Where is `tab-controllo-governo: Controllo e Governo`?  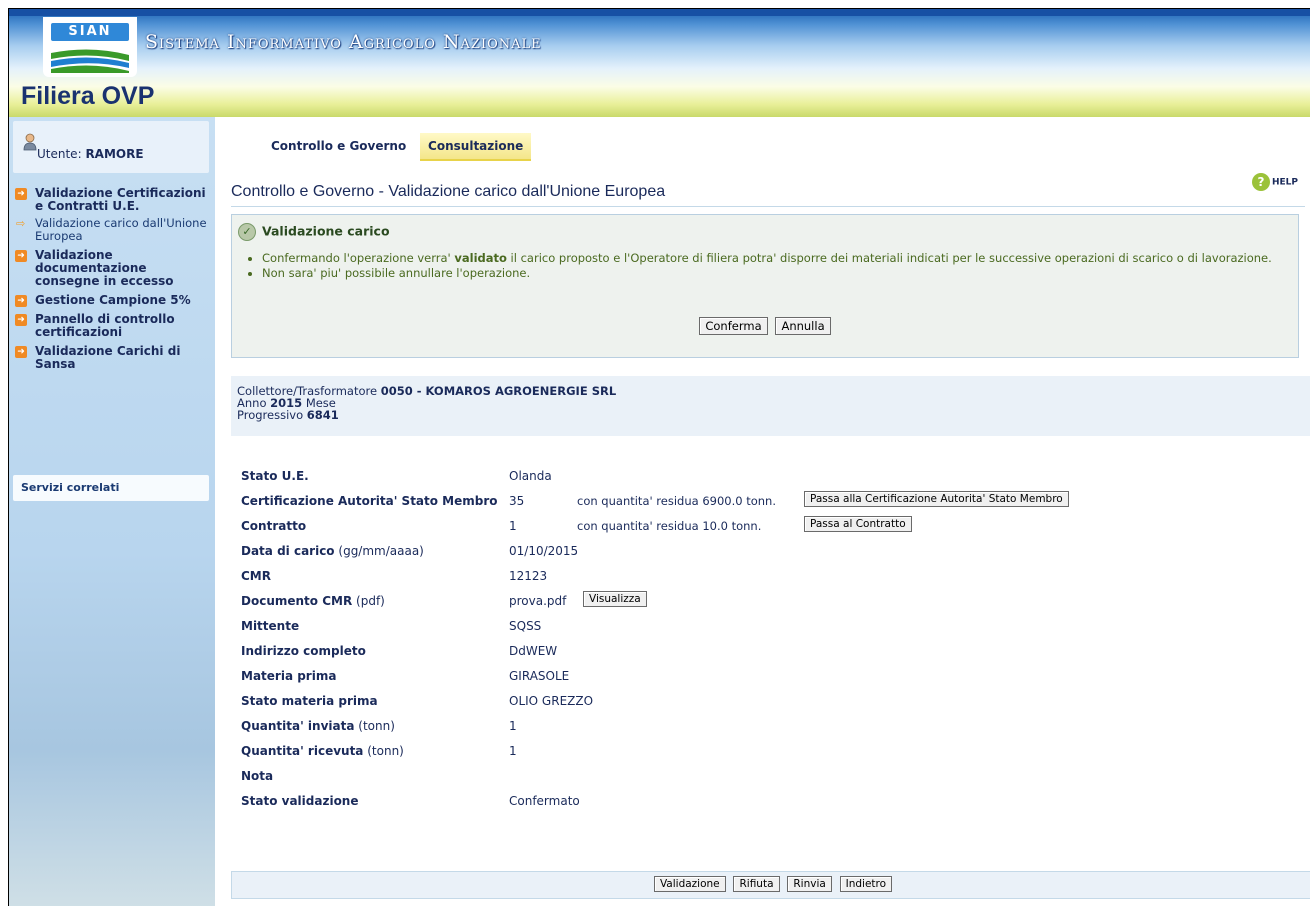 tab-controllo-governo: Controllo e Governo is located at coordinates (338, 146).